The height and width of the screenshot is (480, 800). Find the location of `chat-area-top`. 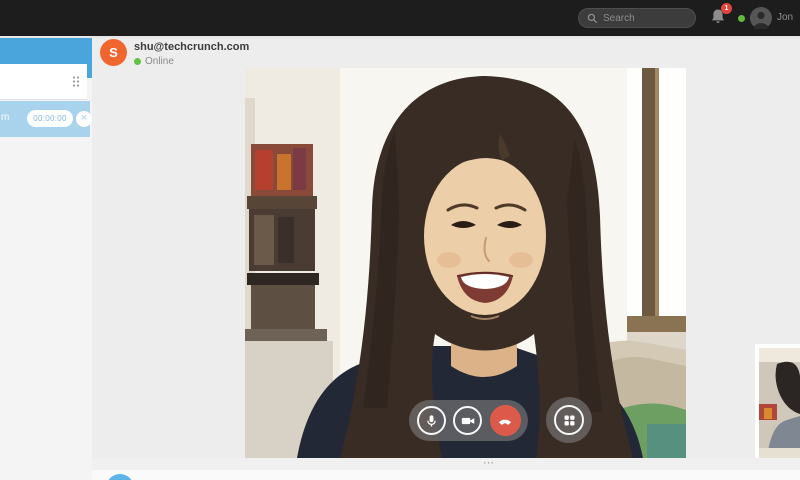

chat-area-top is located at coordinates (446, 475).